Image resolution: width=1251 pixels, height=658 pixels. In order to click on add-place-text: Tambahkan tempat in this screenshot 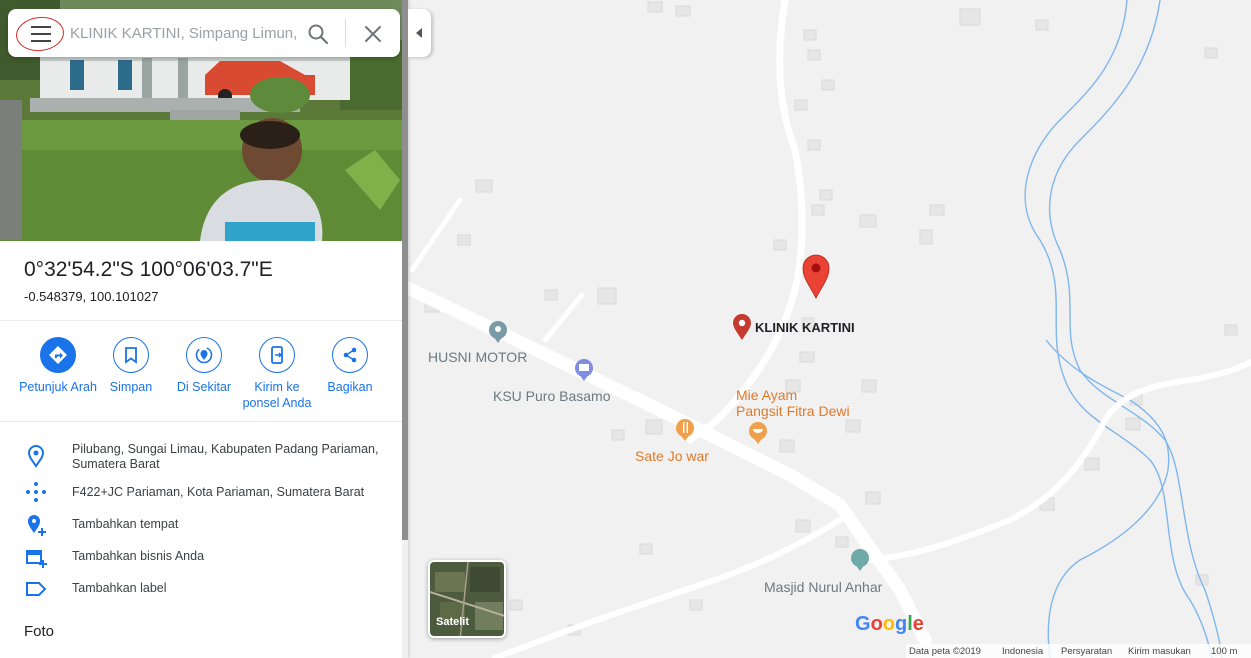, I will do `click(125, 524)`.